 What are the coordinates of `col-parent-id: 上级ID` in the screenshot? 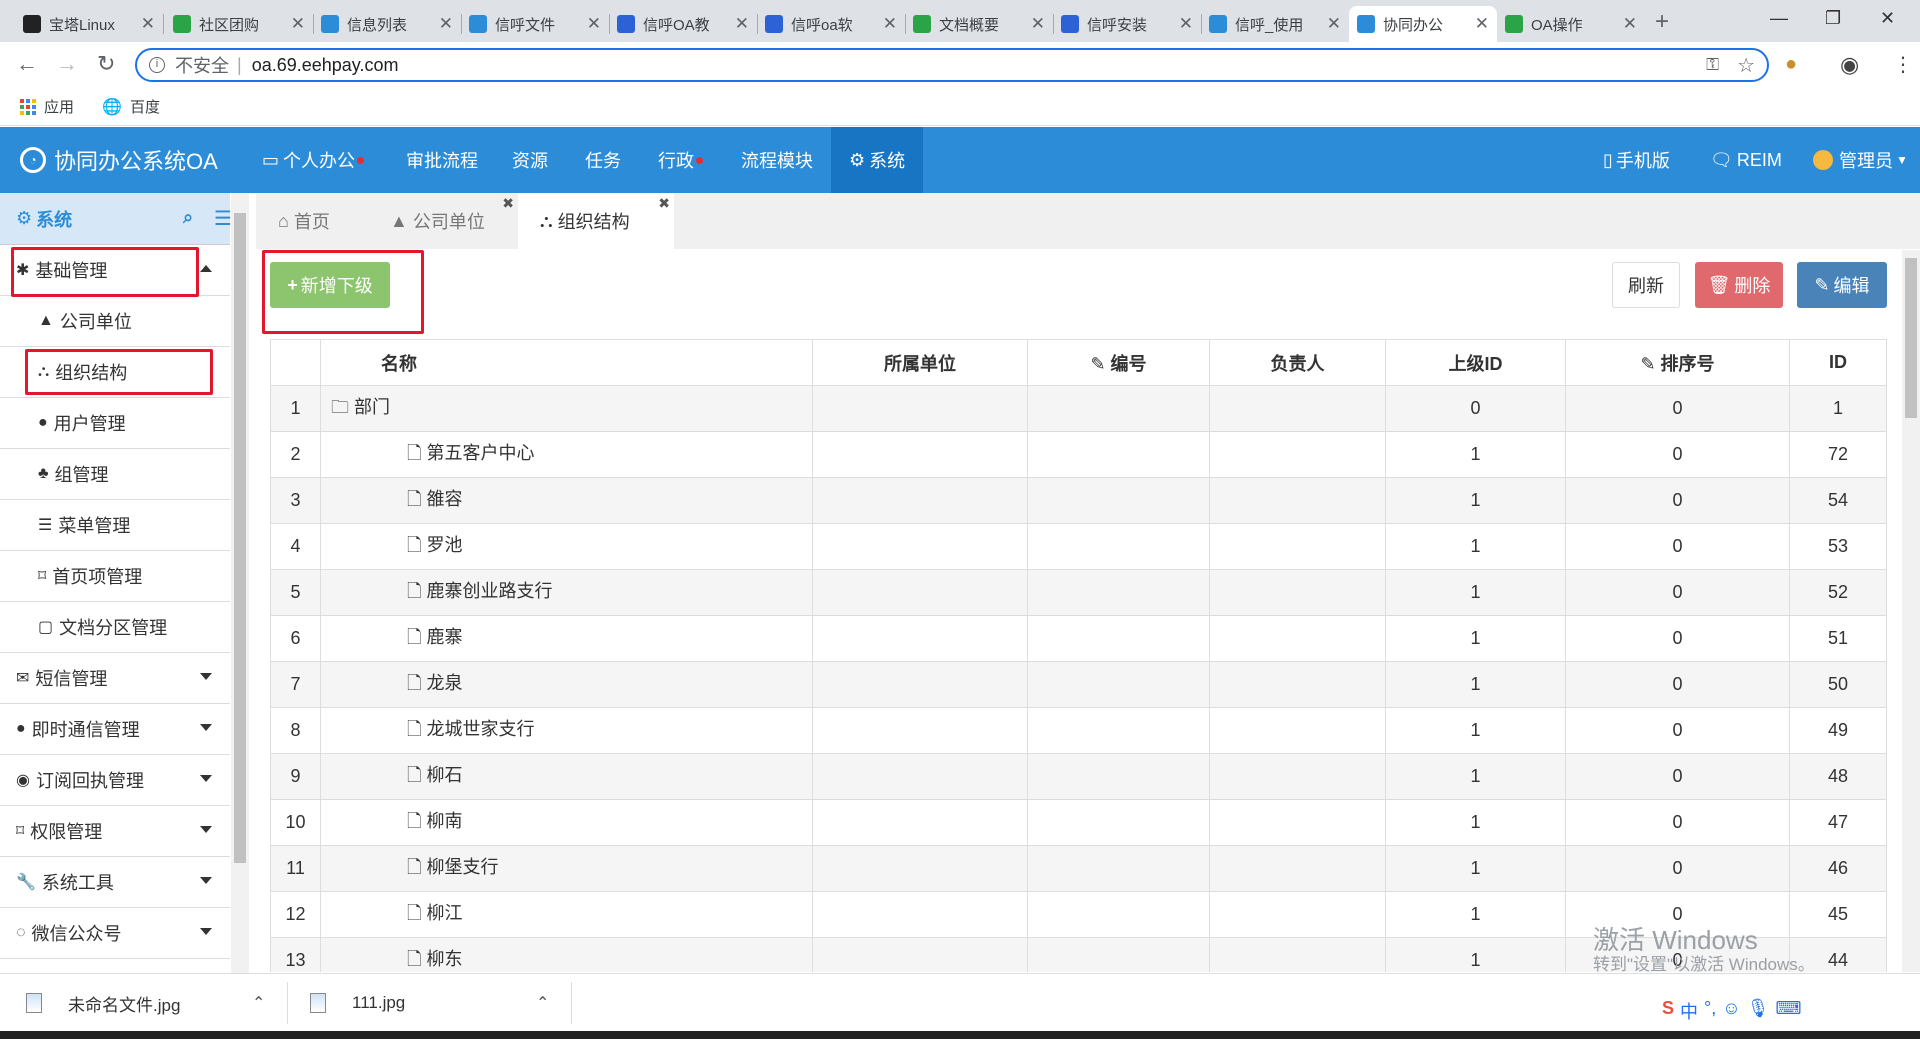 It's located at (1475, 362).